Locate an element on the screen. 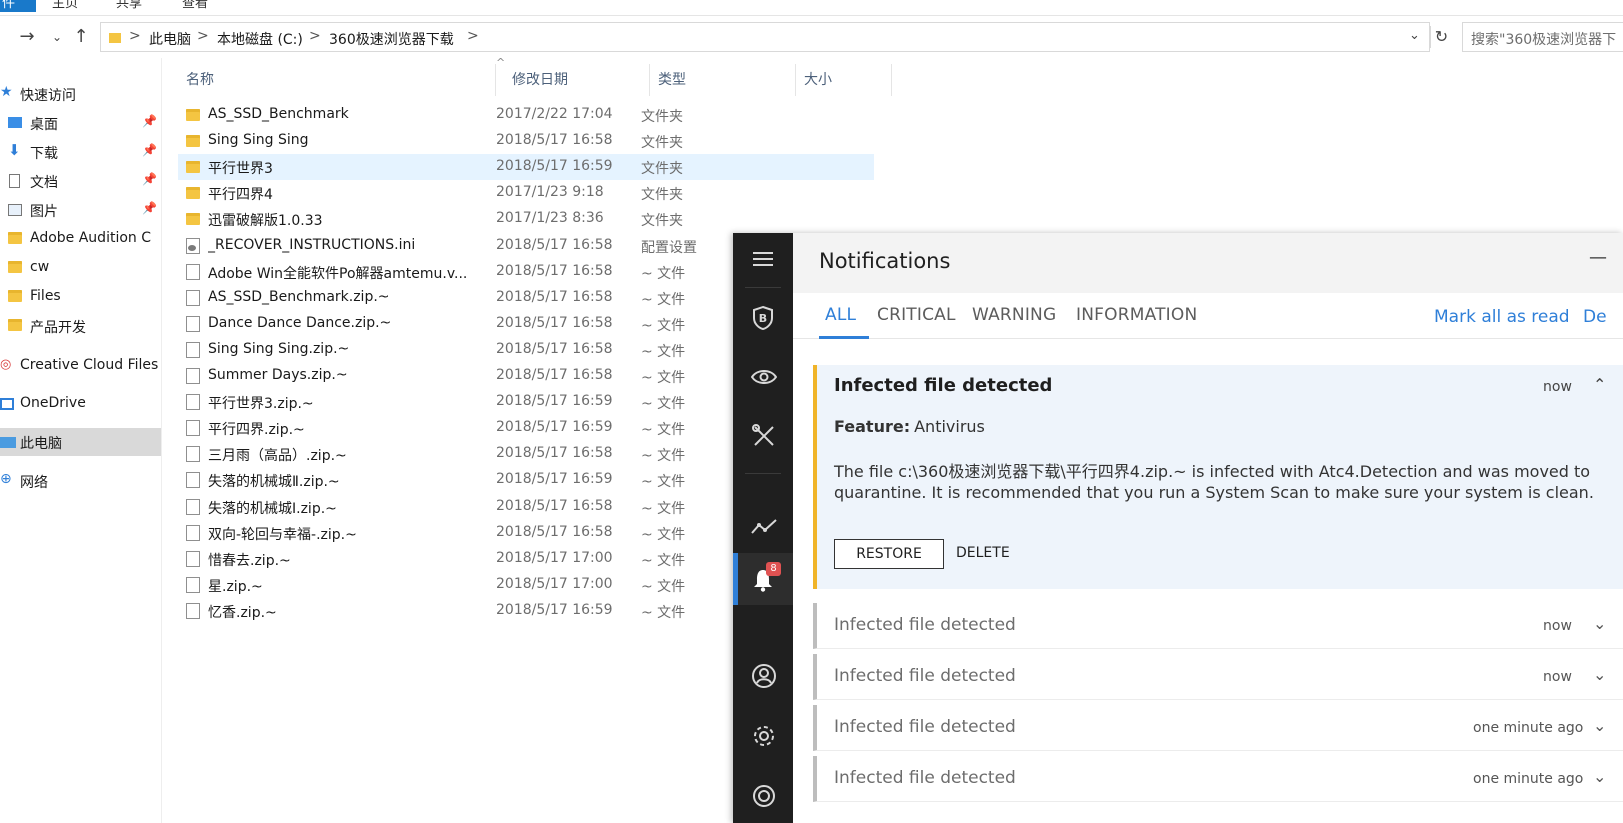 This screenshot has height=823, width=1623. sidebar-account is located at coordinates (763, 675).